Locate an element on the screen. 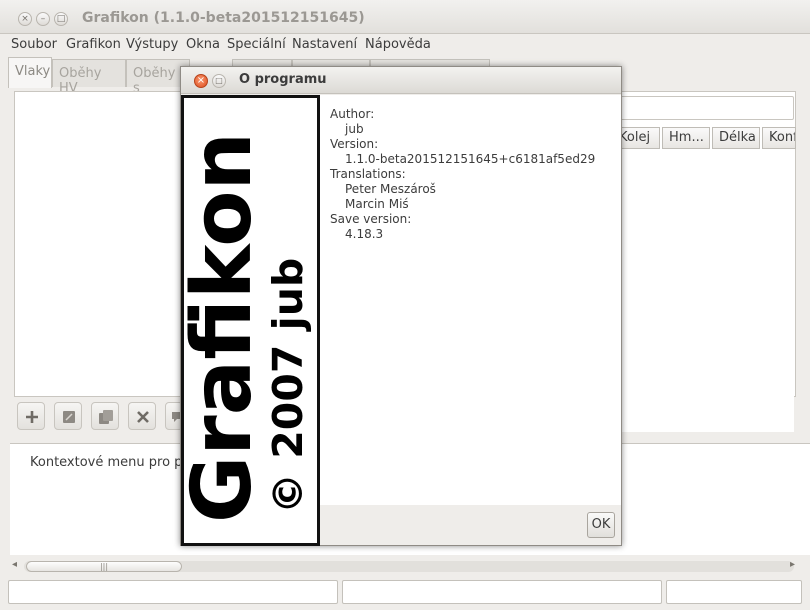  context-help-text: Kontextové menu pro p is located at coordinates (106, 462).